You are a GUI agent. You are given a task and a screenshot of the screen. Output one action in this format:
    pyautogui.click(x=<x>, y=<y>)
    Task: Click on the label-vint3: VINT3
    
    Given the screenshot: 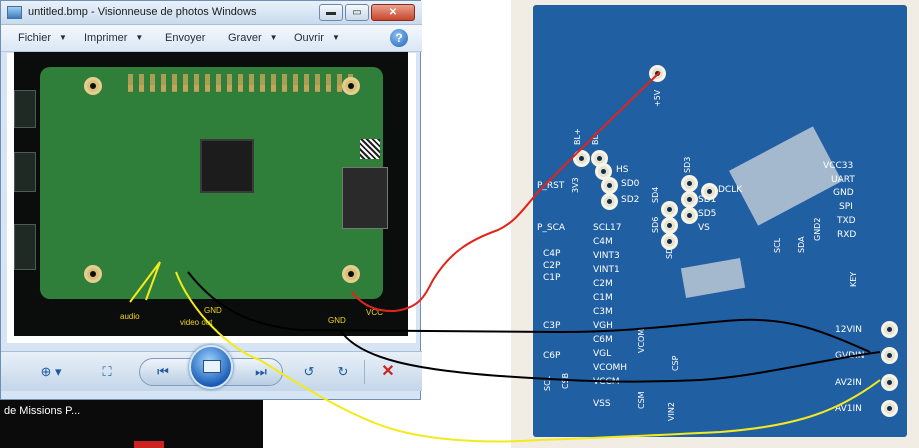 What is the action you would take?
    pyautogui.click(x=606, y=256)
    